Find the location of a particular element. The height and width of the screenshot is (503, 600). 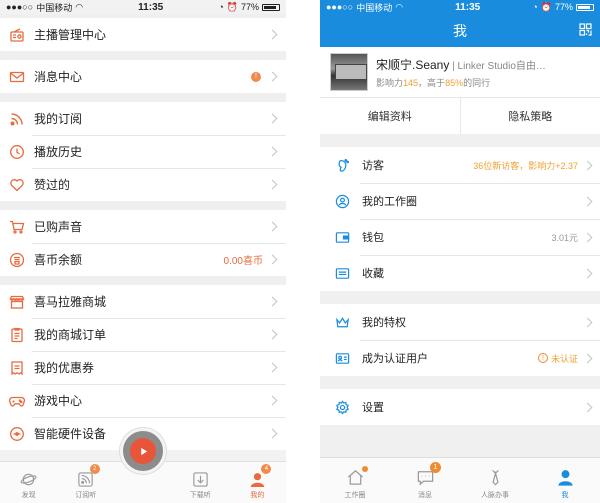

row-store-orders: 我的商城订单 is located at coordinates (143, 334).